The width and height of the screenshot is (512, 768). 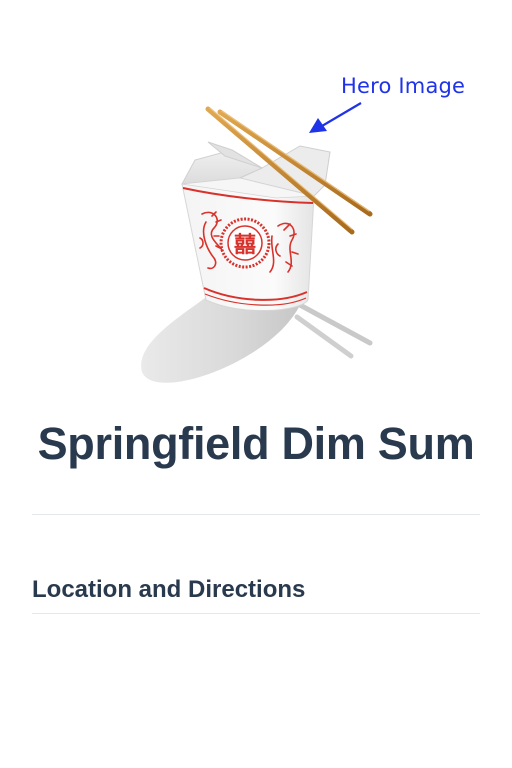 What do you see at coordinates (256, 443) in the screenshot?
I see `page-title: Springfield Dim Sum` at bounding box center [256, 443].